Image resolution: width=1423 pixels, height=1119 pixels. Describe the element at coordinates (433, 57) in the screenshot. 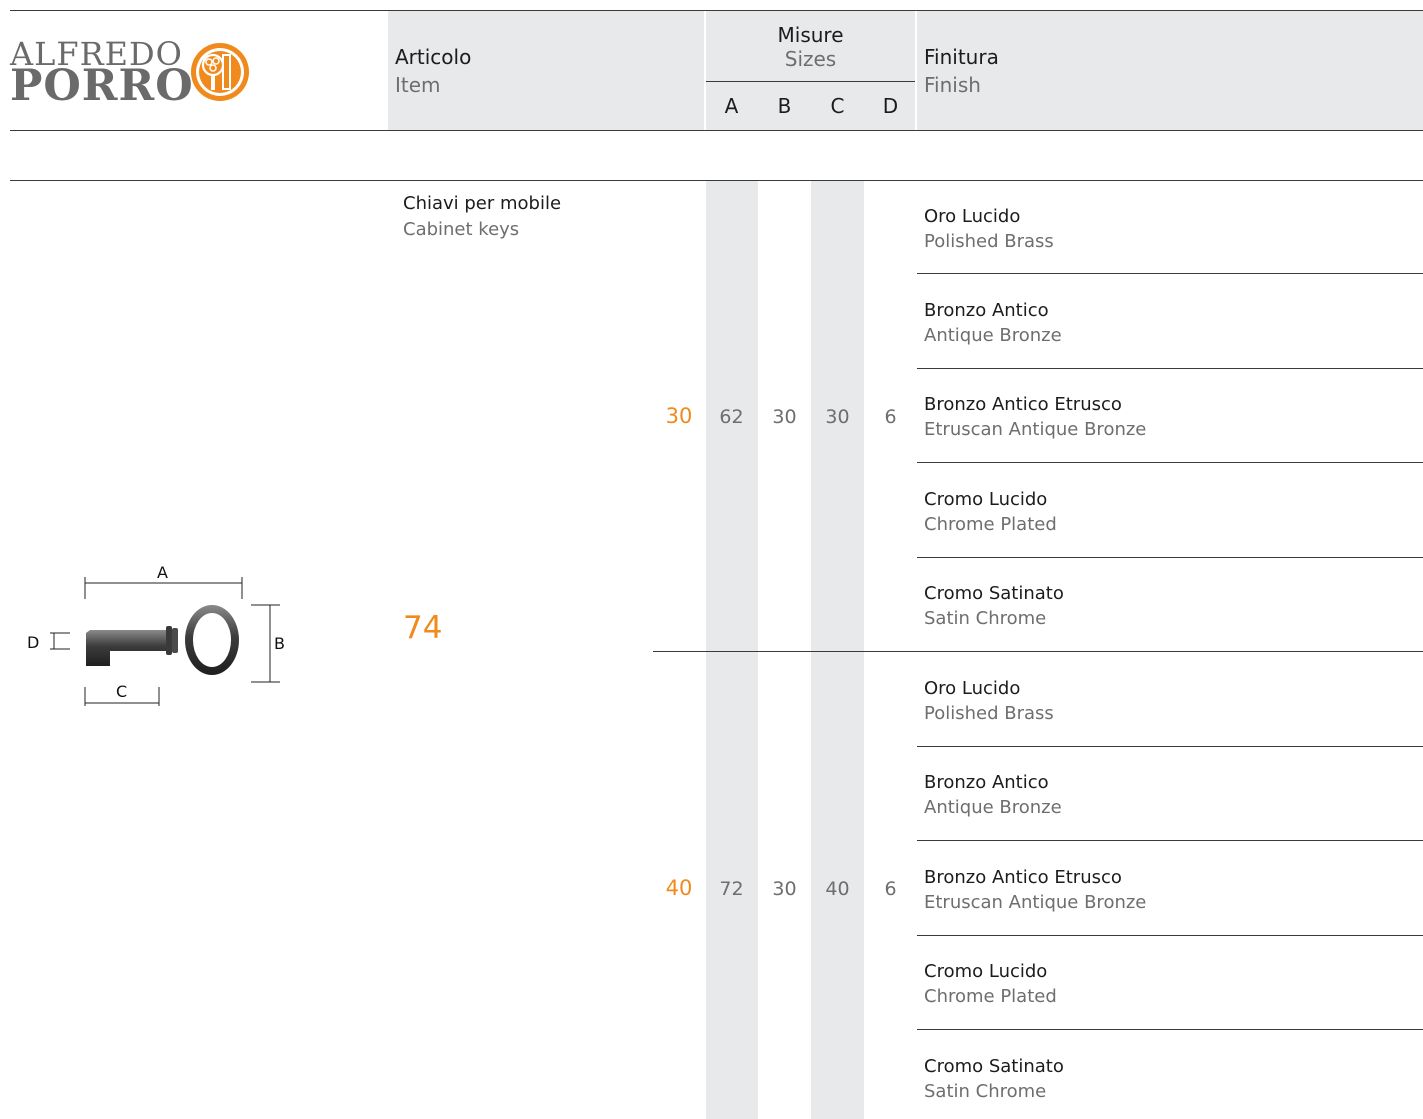

I see `header-item-label: Articolo` at that location.